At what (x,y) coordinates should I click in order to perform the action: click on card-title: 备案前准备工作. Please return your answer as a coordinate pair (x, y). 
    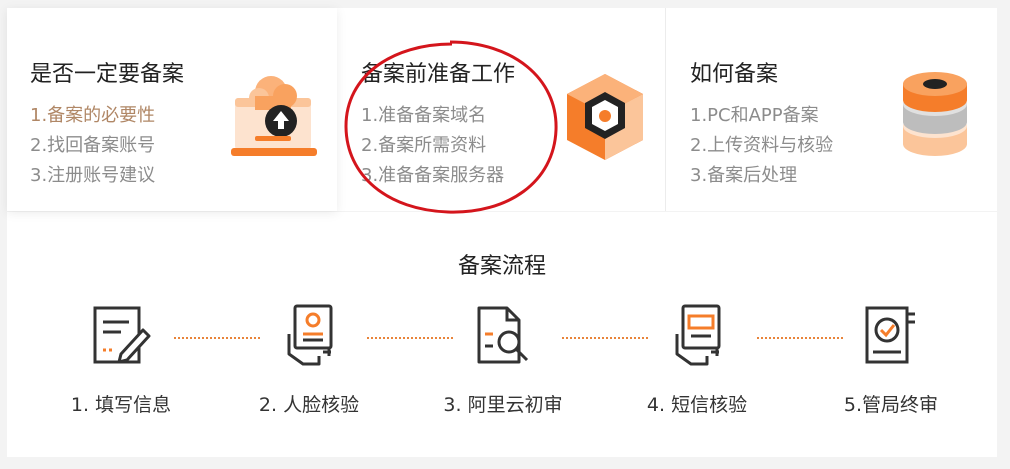
    Looking at the image, I should click on (438, 74).